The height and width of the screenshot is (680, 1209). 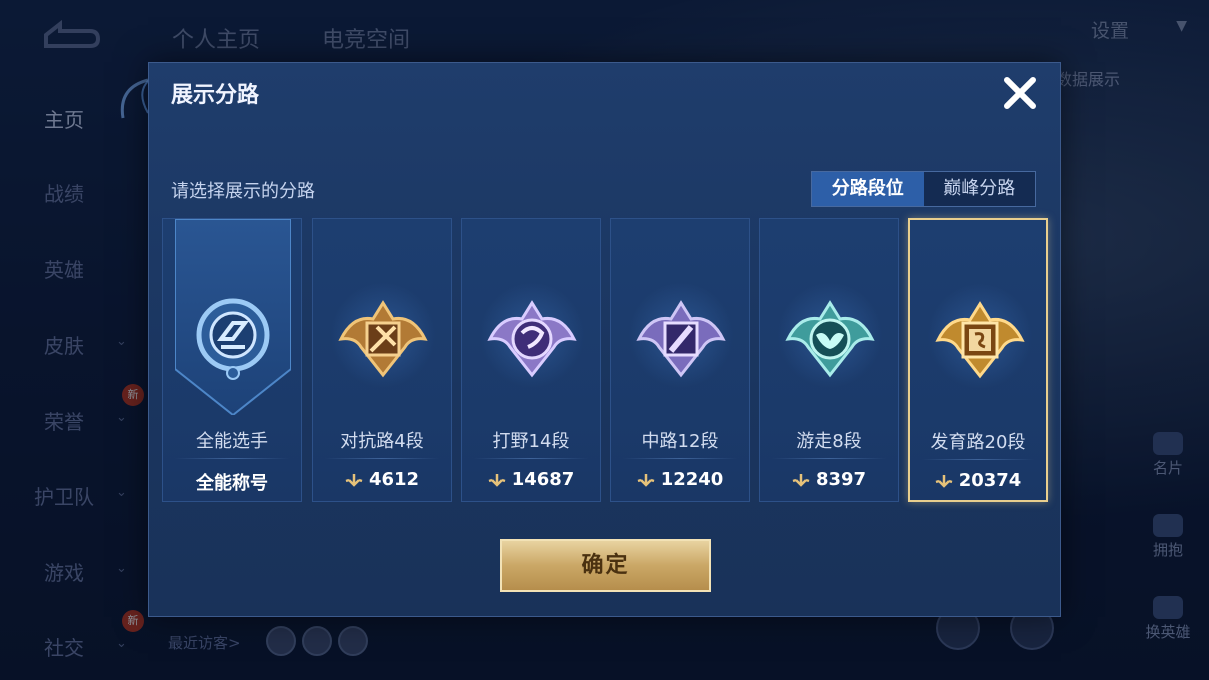 I want to click on card-score: 14687, so click(x=531, y=479).